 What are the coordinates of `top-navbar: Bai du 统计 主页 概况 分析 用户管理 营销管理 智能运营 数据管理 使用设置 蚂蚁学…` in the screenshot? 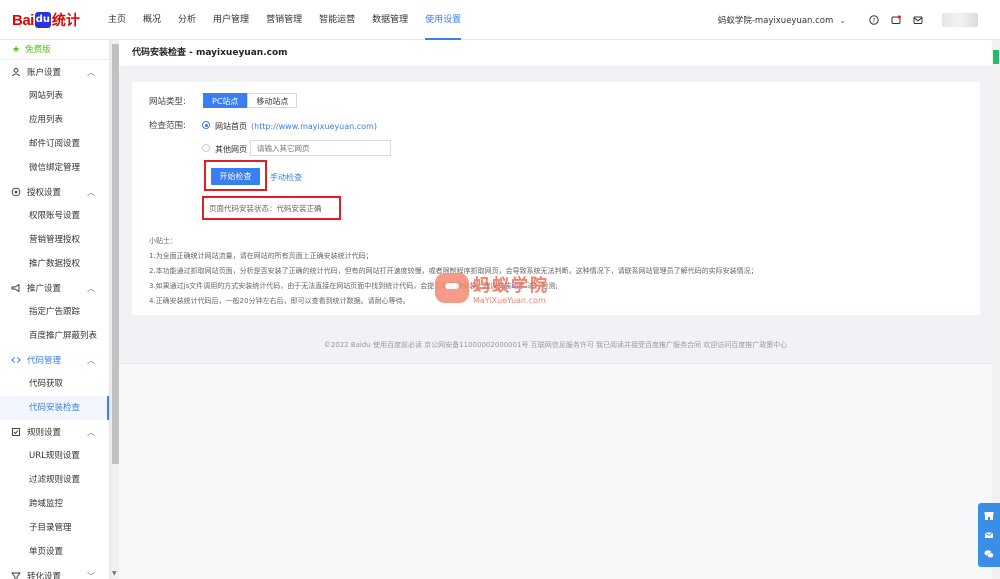 It's located at (500, 20).